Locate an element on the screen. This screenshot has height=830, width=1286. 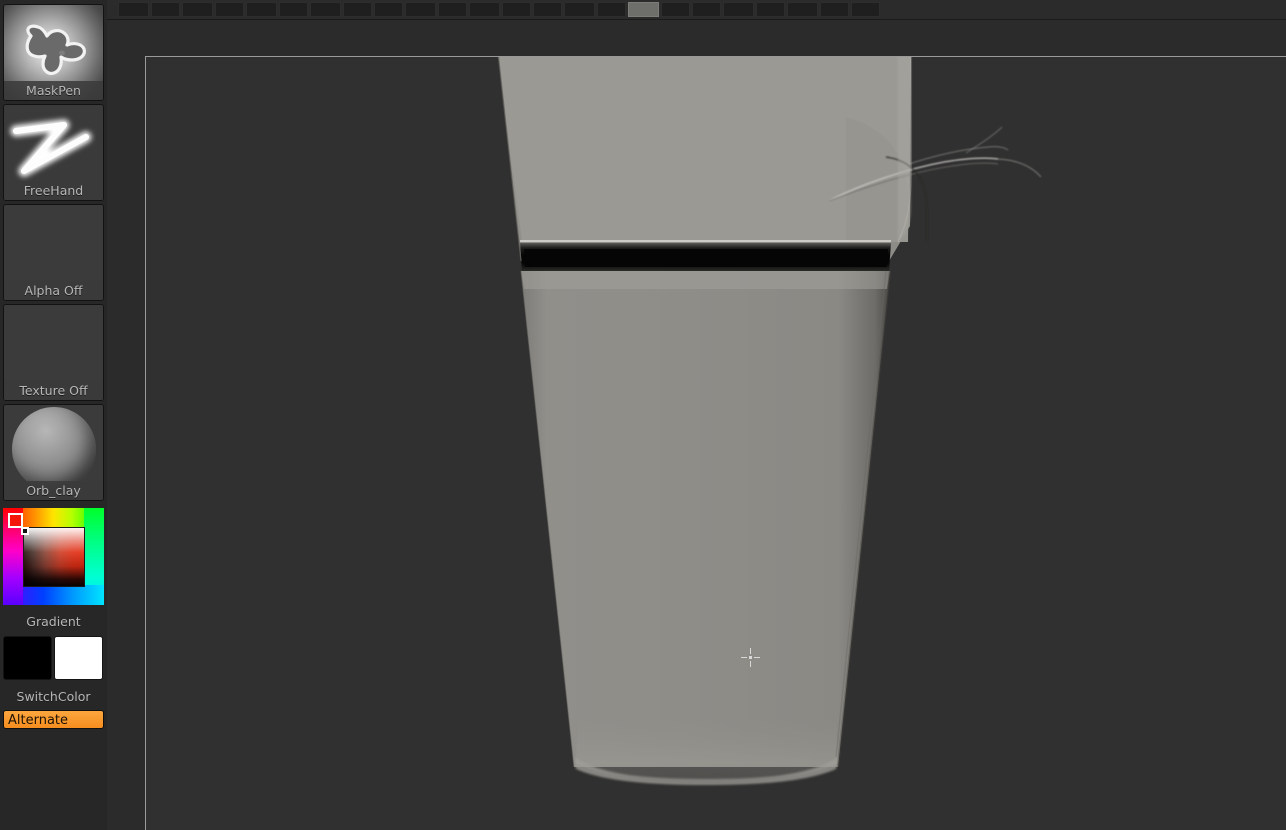
sidebar-item-texture: Texture Off is located at coordinates (53, 352).